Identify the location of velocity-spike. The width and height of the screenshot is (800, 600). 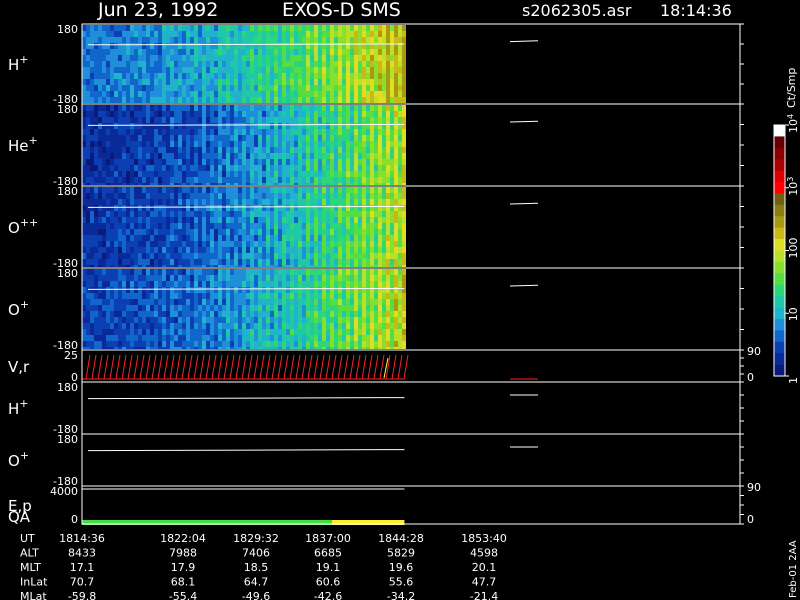
(268, 367).